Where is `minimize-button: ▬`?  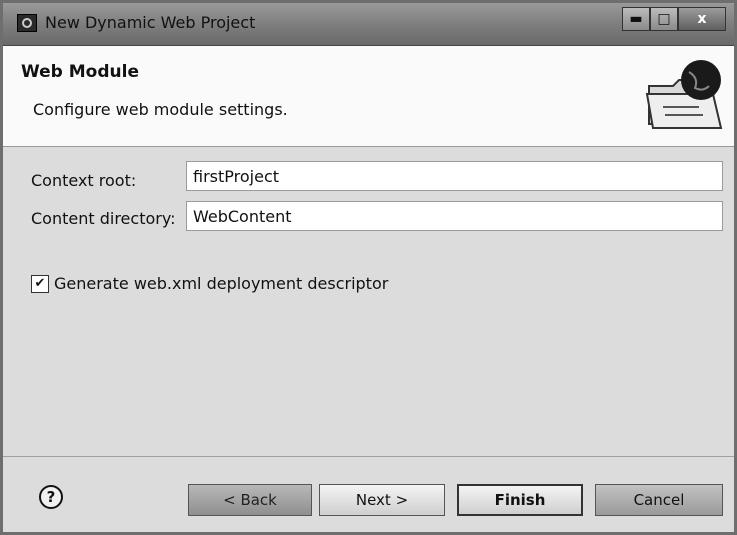
minimize-button: ▬ is located at coordinates (636, 19).